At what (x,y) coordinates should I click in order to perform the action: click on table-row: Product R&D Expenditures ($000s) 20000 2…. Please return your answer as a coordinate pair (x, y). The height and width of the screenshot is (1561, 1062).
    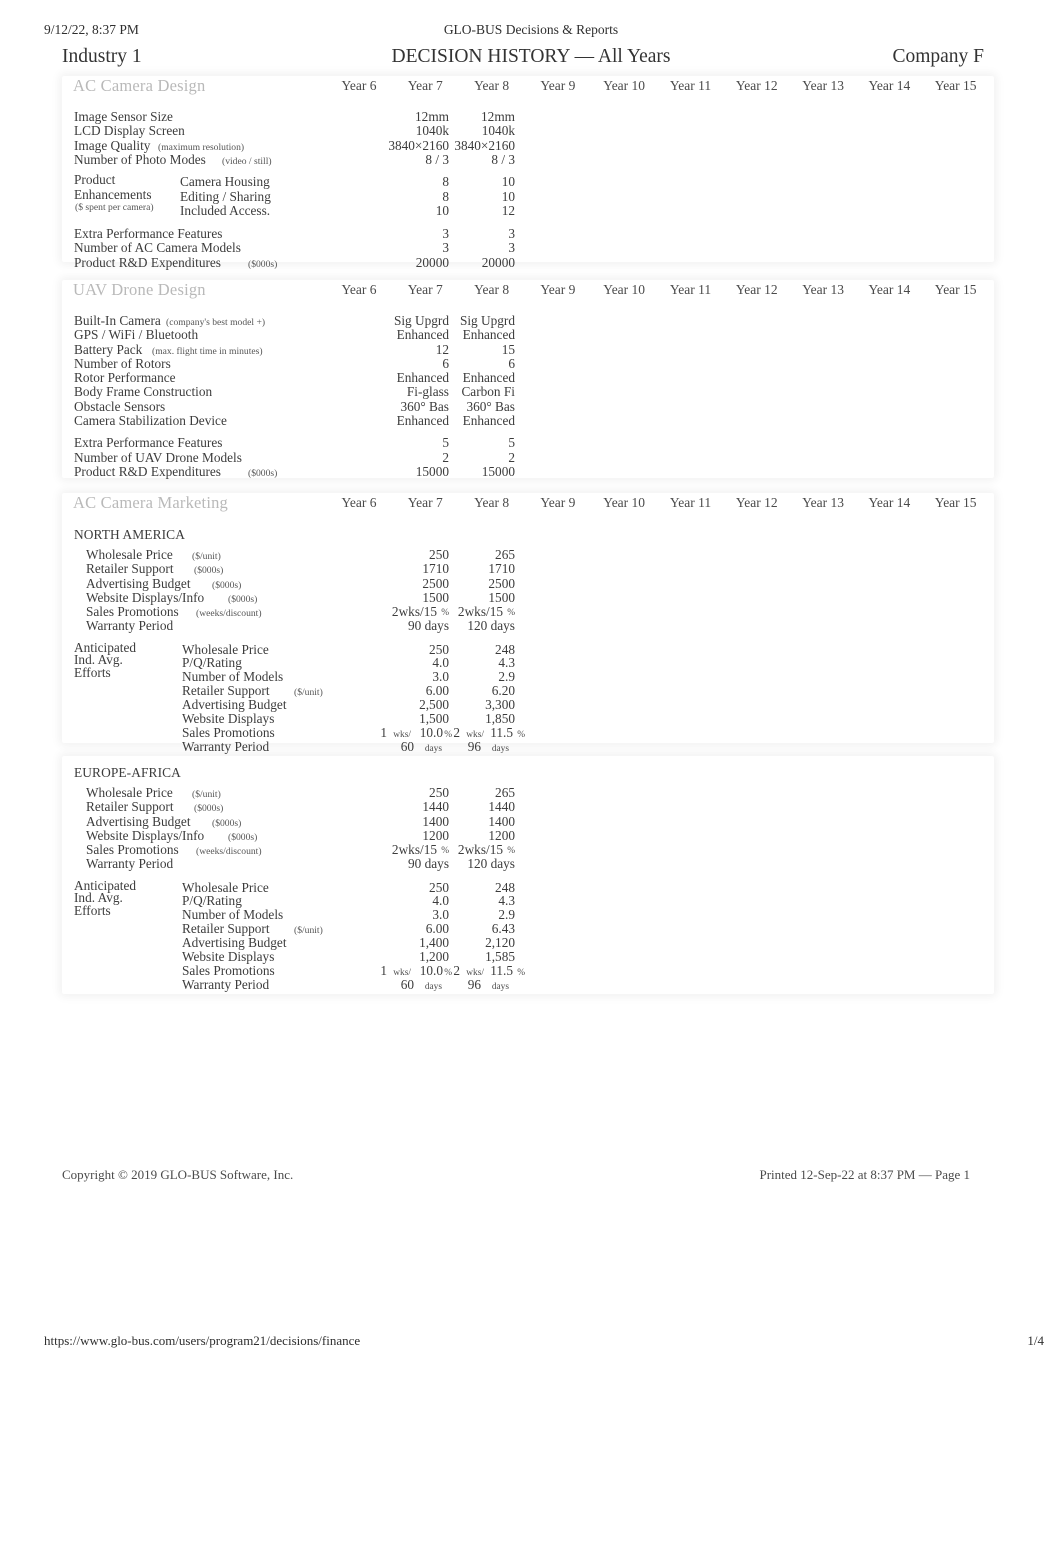
    Looking at the image, I should click on (528, 262).